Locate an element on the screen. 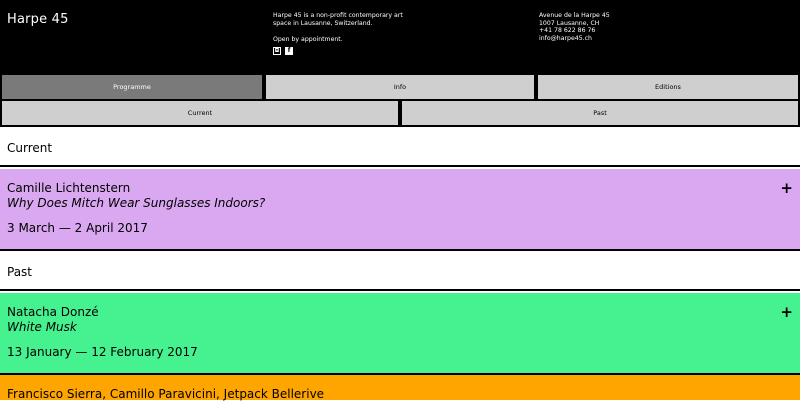 This screenshot has height=402, width=800. address-line: Avenue de la Harpe 45 is located at coordinates (574, 15).